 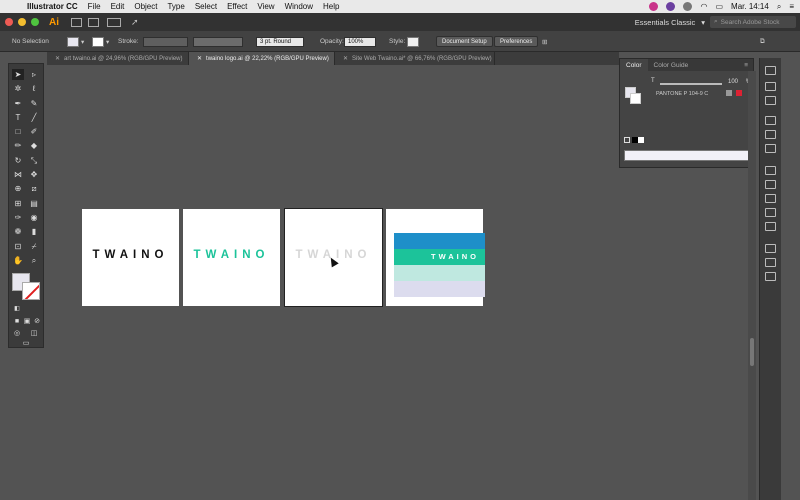 I want to click on eraser-tool-icon: ◆, so click(x=34, y=145).